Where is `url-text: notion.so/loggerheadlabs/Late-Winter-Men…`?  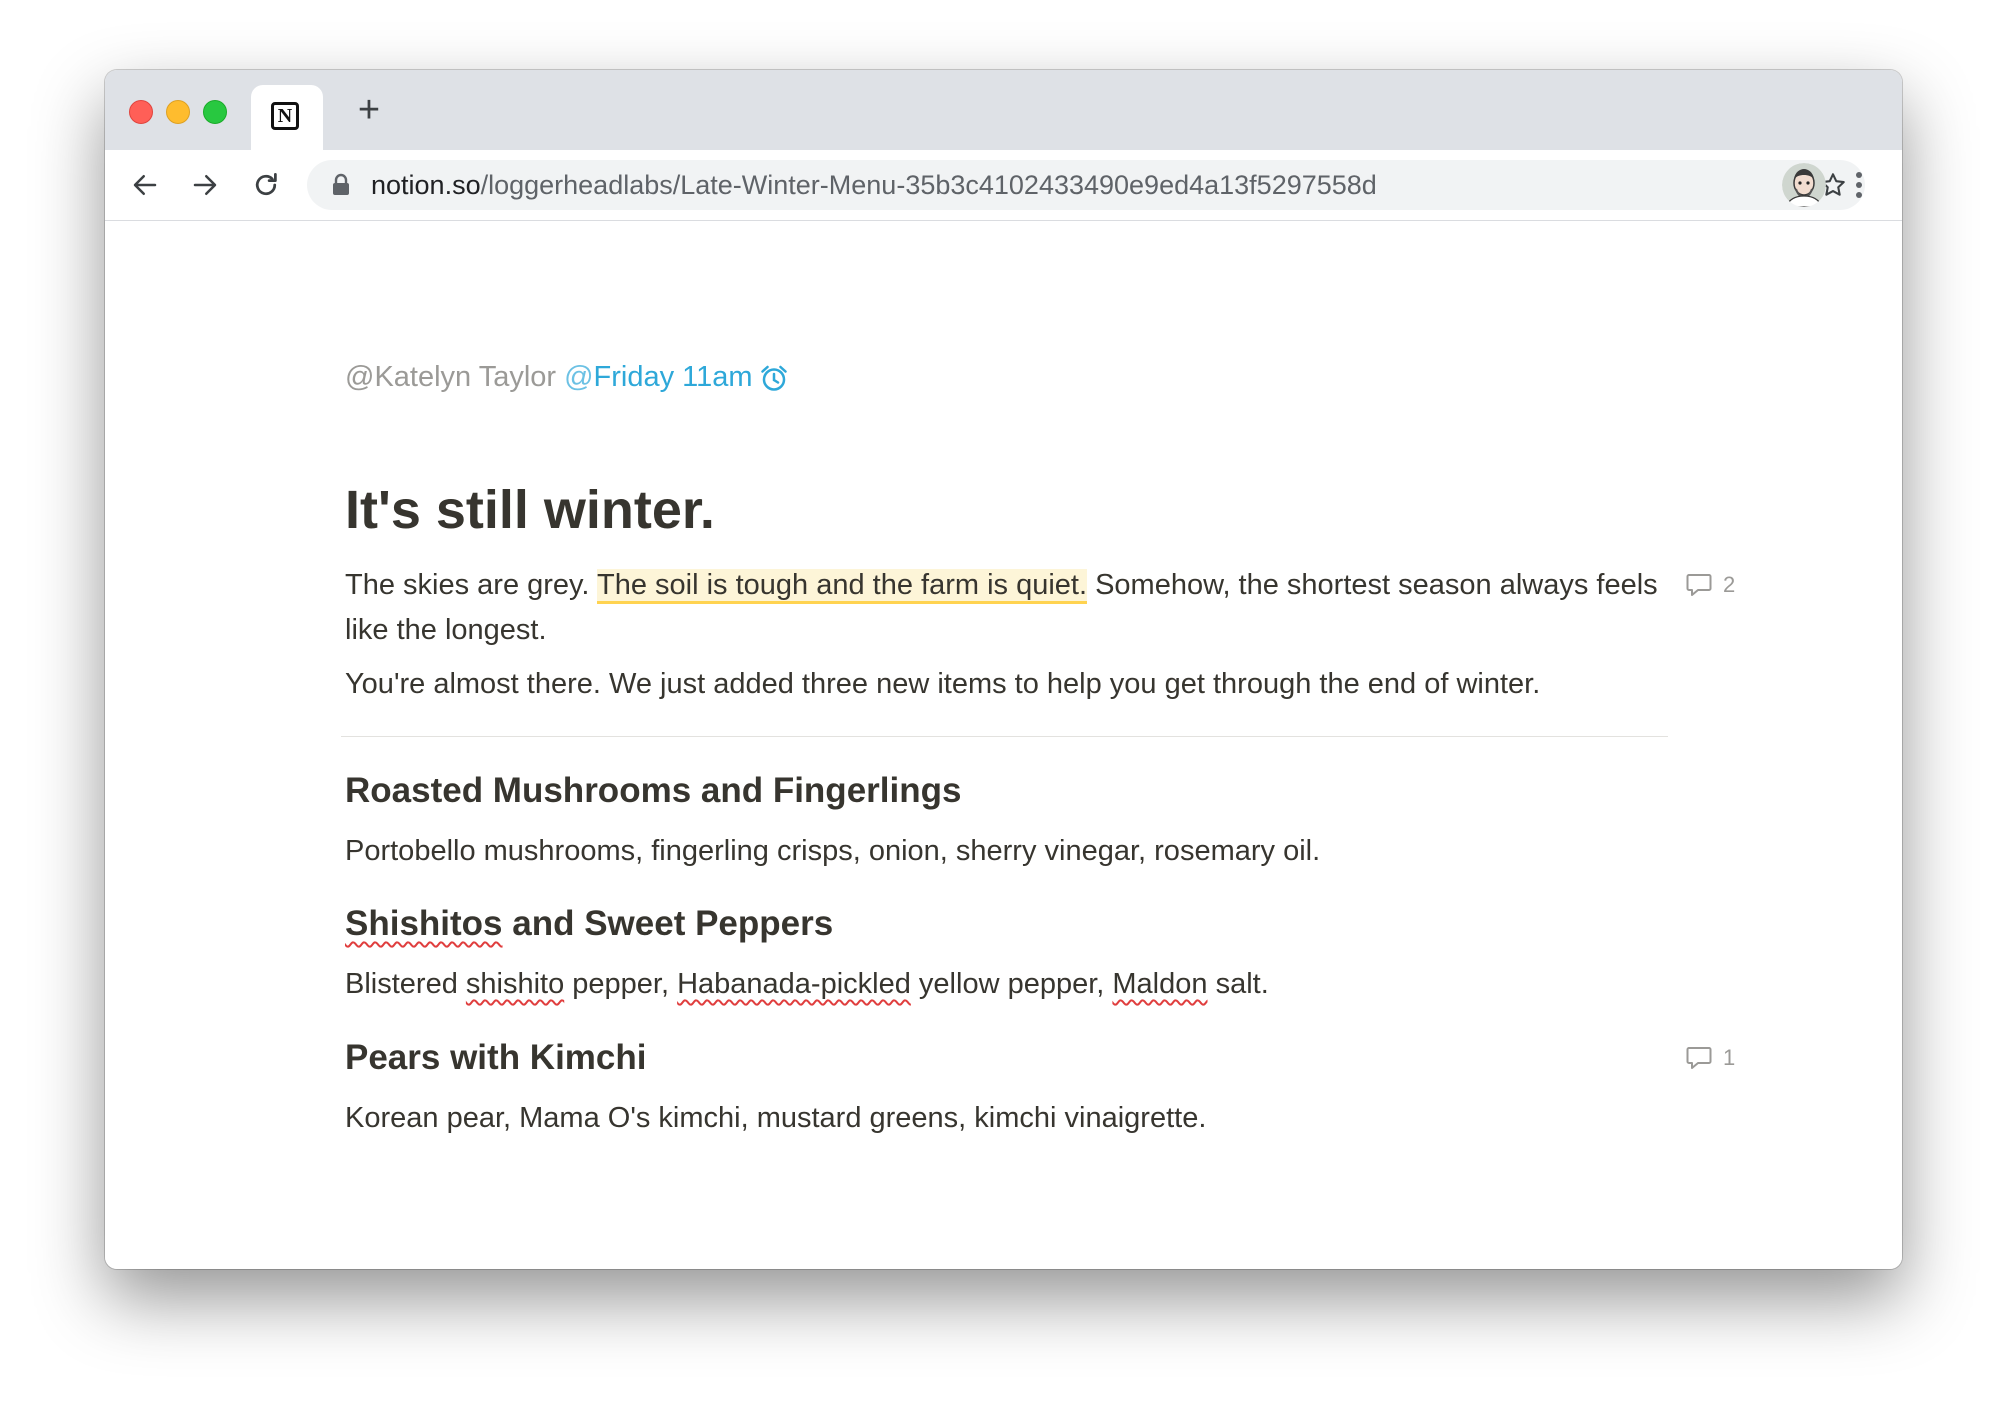
url-text: notion.so/loggerheadlabs/Late-Winter-Men… is located at coordinates (874, 185).